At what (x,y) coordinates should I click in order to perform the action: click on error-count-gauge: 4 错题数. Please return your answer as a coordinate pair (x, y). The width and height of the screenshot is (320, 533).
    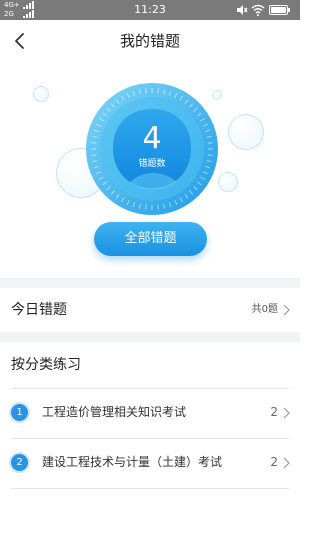
    Looking at the image, I should click on (152, 149).